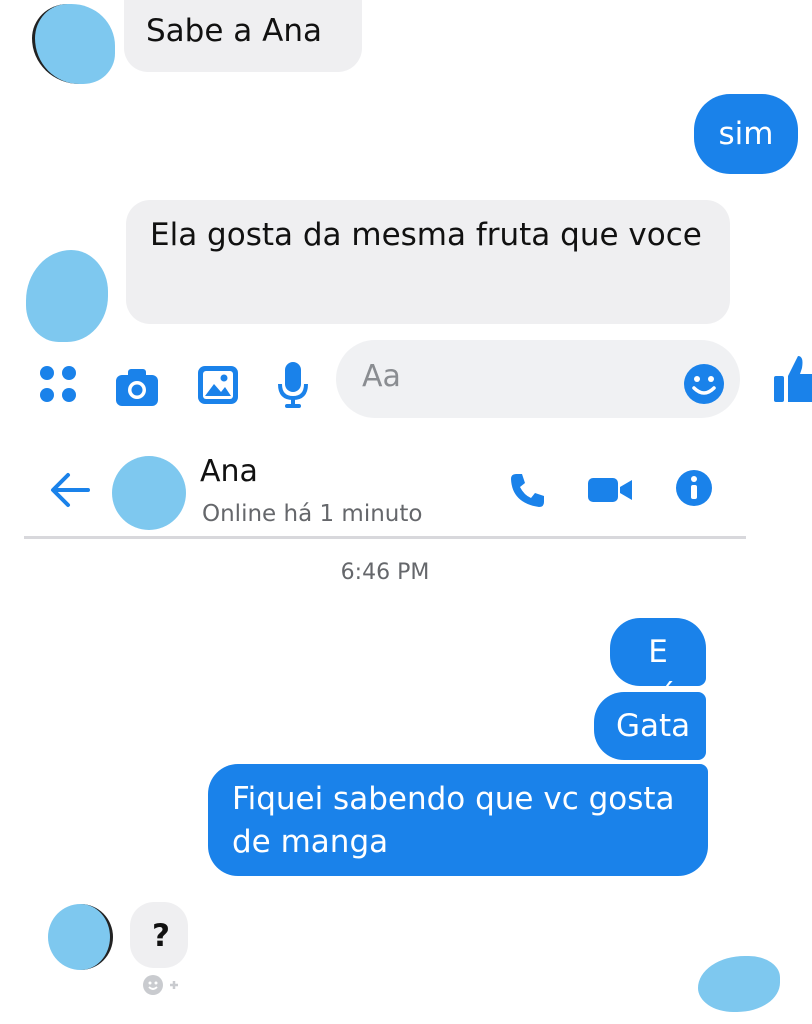 The width and height of the screenshot is (812, 1024). What do you see at coordinates (161, 985) in the screenshot?
I see `add-reaction-icon` at bounding box center [161, 985].